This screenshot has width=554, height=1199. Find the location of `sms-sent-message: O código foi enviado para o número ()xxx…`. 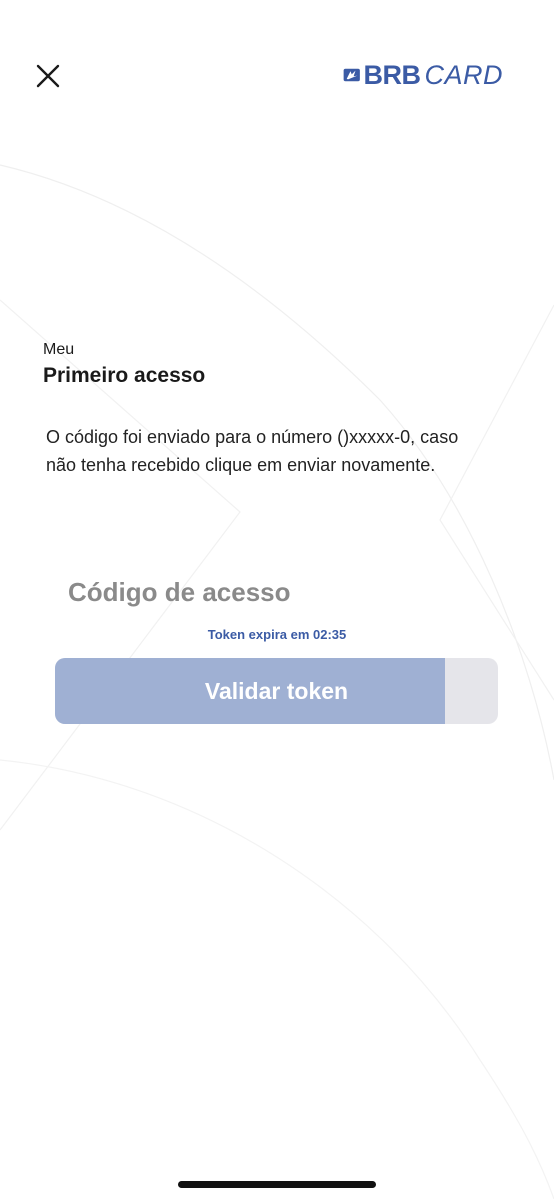

sms-sent-message: O código foi enviado para o número ()xxx… is located at coordinates (252, 451).